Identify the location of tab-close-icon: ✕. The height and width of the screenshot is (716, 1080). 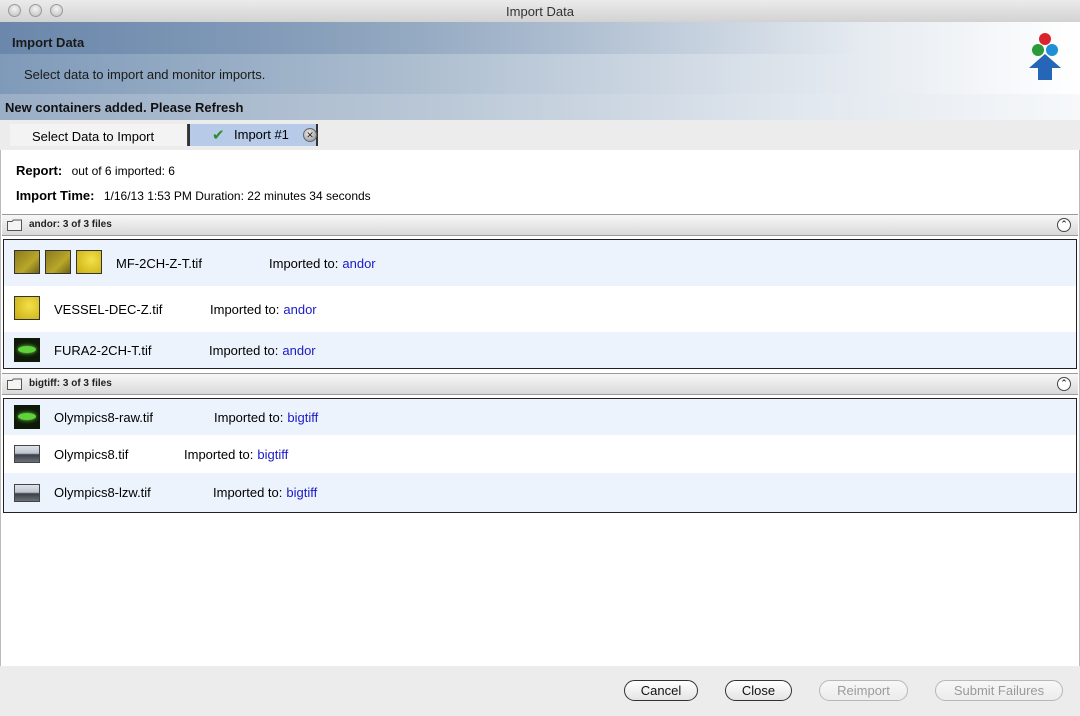
(310, 135).